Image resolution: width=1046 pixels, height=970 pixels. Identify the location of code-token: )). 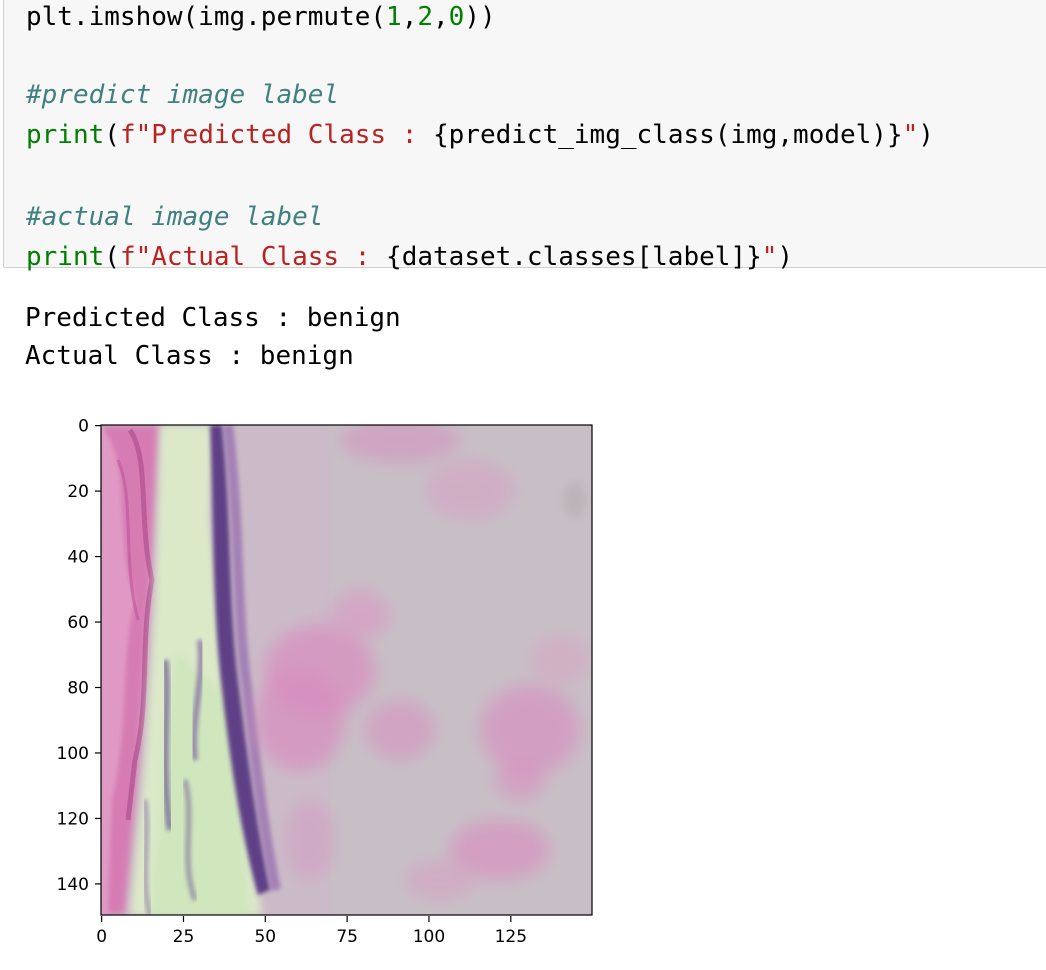
(480, 17).